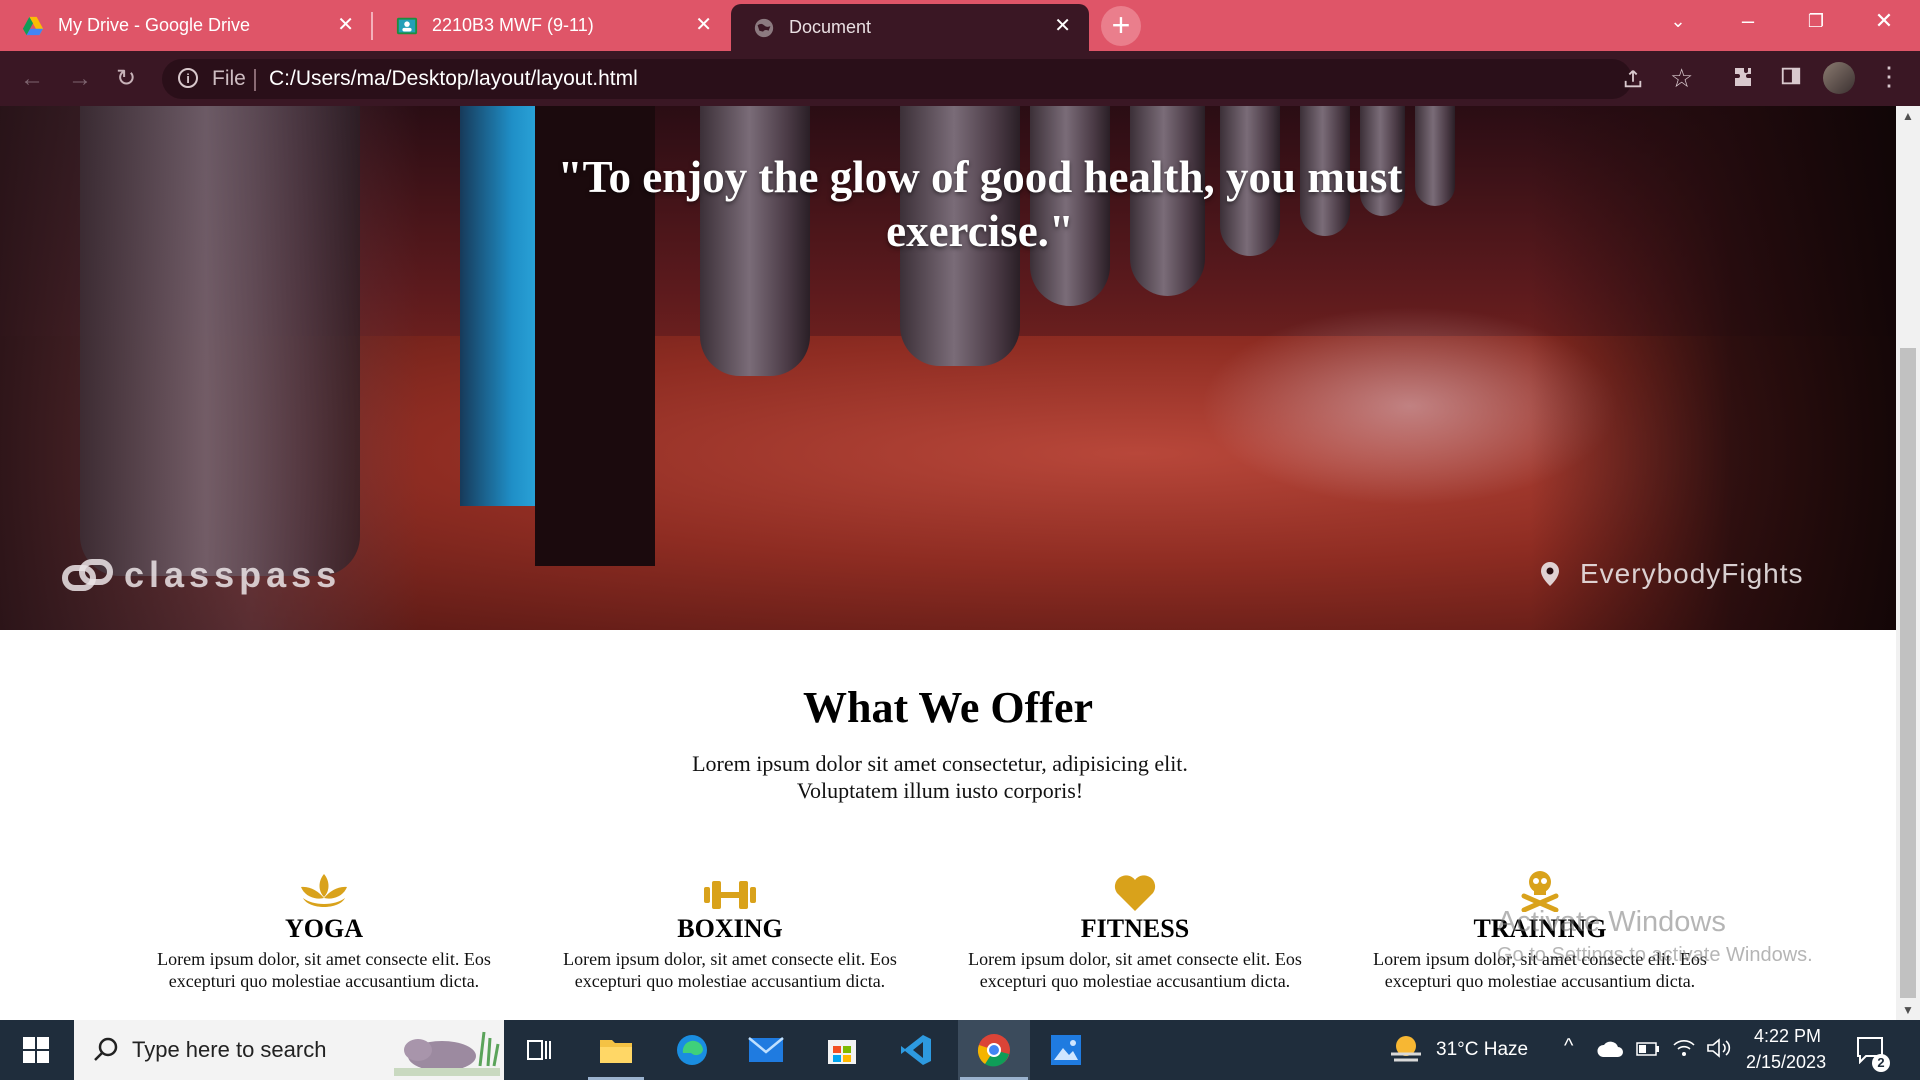  What do you see at coordinates (692, 1050) in the screenshot?
I see `edge-icon` at bounding box center [692, 1050].